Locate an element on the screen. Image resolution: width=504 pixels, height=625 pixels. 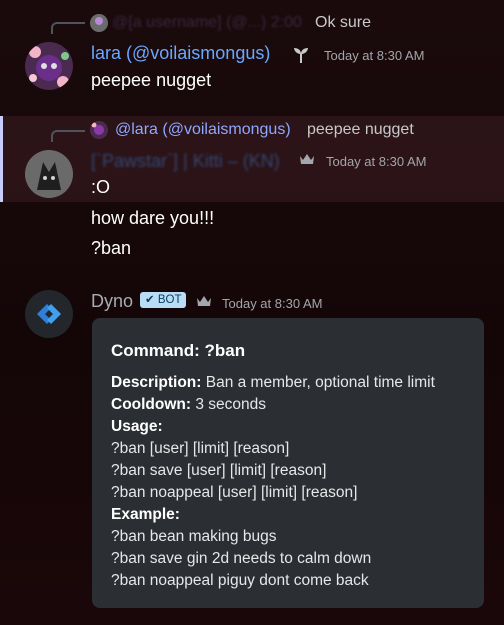
example-line: ?ban noappeal piguy dont come back is located at coordinates (240, 580).